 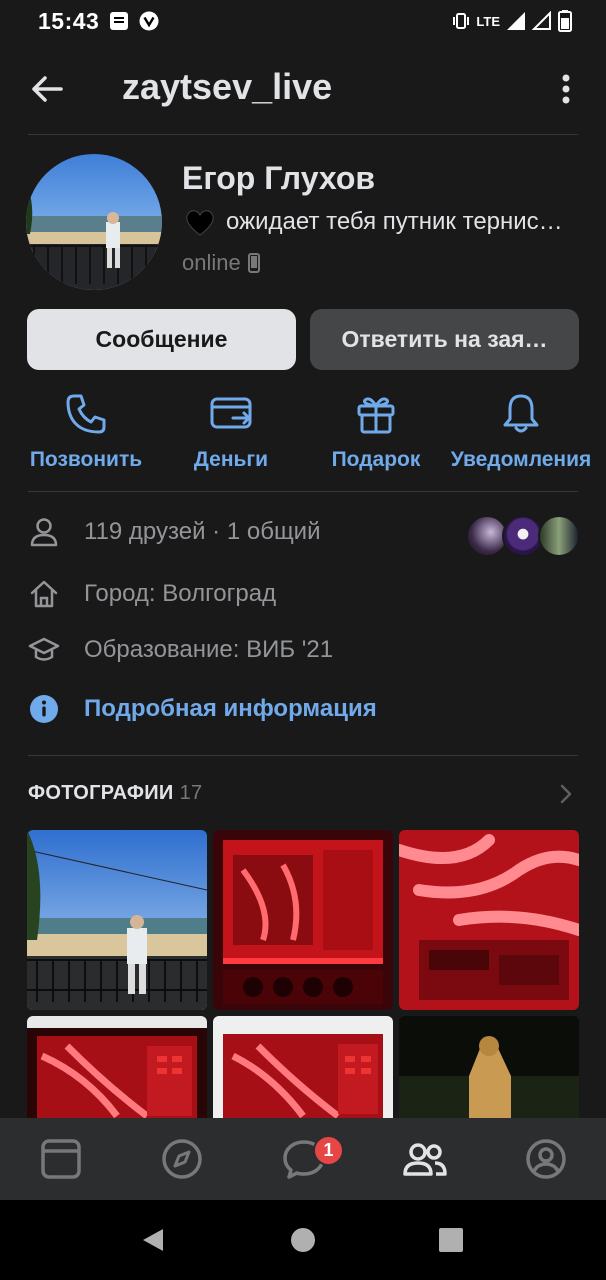 I want to click on call-action: Позвонить, so click(x=86, y=432).